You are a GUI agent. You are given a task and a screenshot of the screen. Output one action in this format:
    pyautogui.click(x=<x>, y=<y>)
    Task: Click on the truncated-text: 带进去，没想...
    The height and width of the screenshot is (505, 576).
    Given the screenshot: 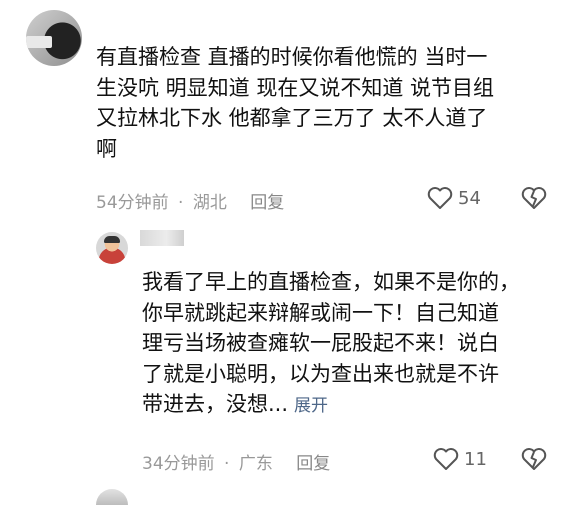 What is the action you would take?
    pyautogui.click(x=215, y=404)
    